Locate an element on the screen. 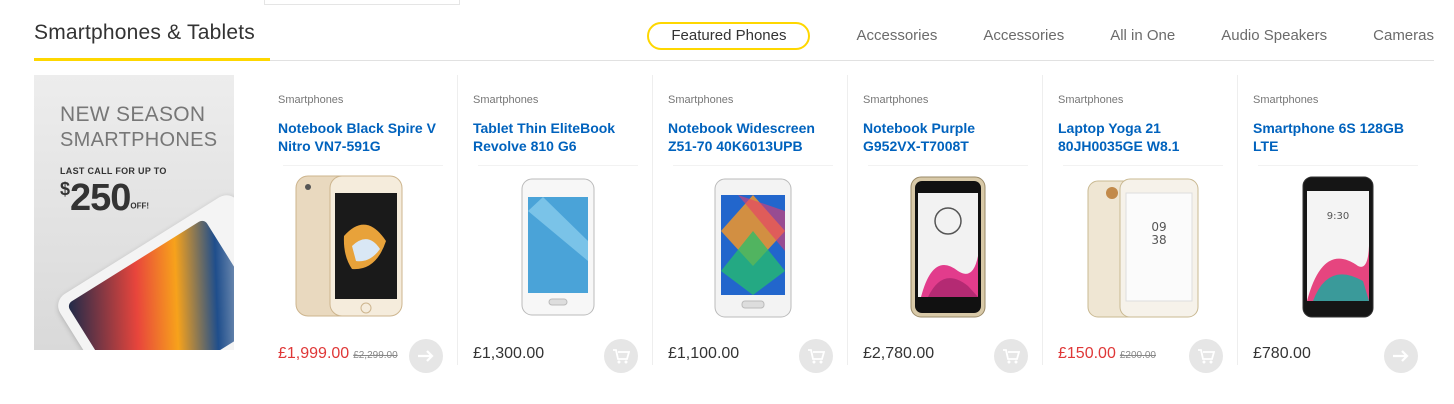  price-row: £1,300.00 is located at coordinates (508, 354).